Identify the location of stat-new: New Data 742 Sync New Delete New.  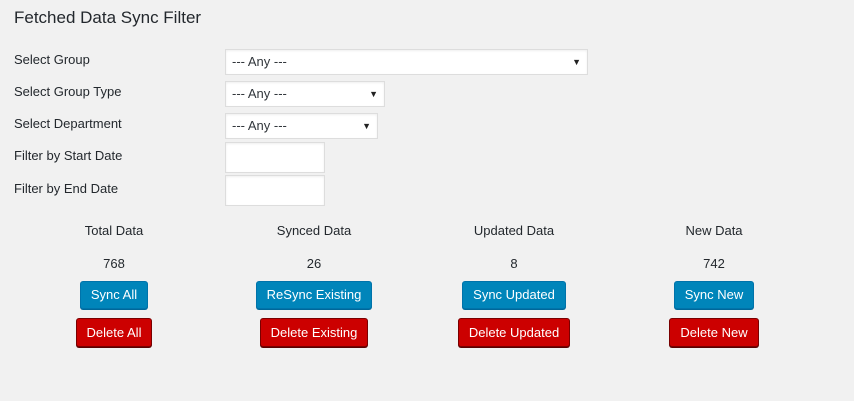
(714, 284).